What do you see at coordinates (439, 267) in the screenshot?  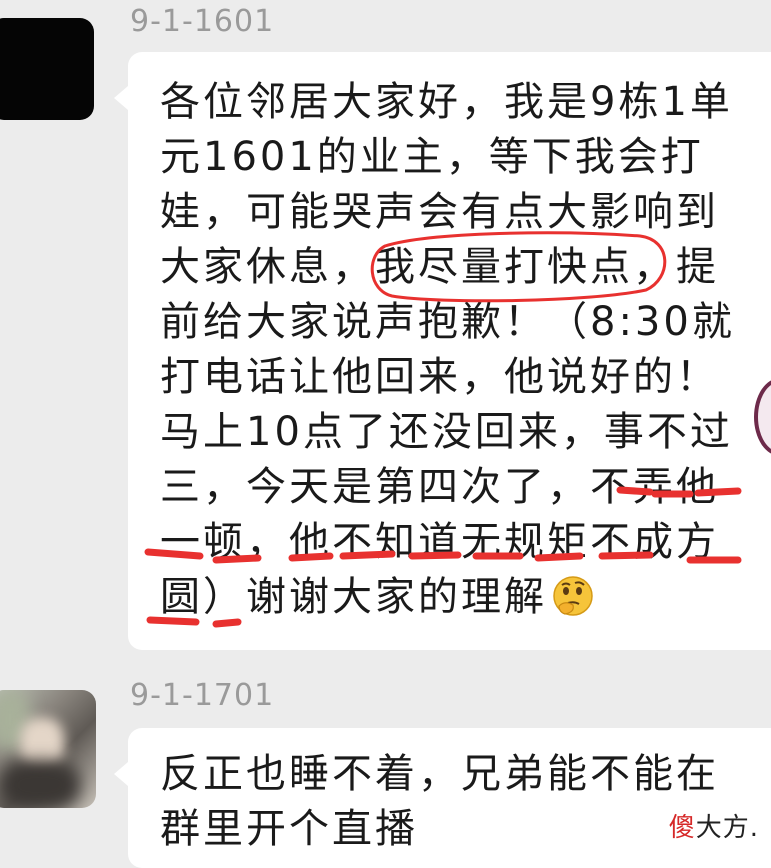 I see `message-line: 大家休息，我尽量打快点，提` at bounding box center [439, 267].